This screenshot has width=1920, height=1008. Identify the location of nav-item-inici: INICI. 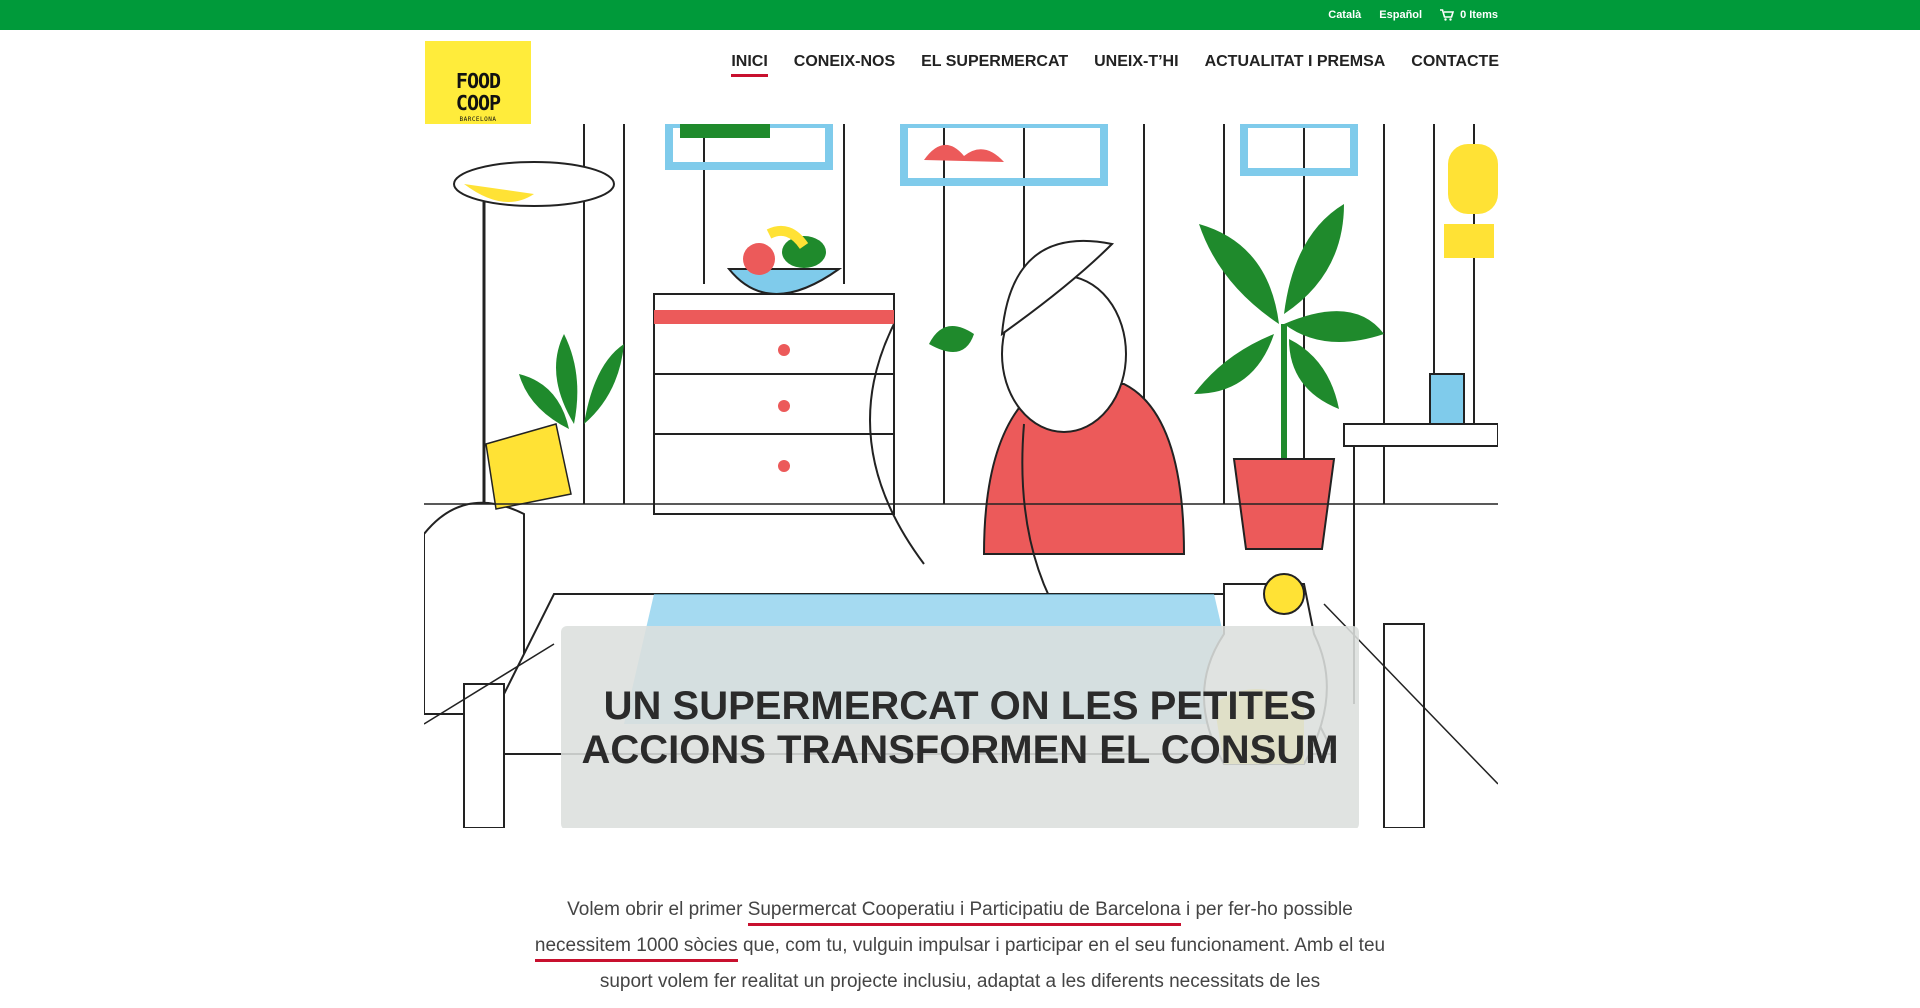
(750, 65).